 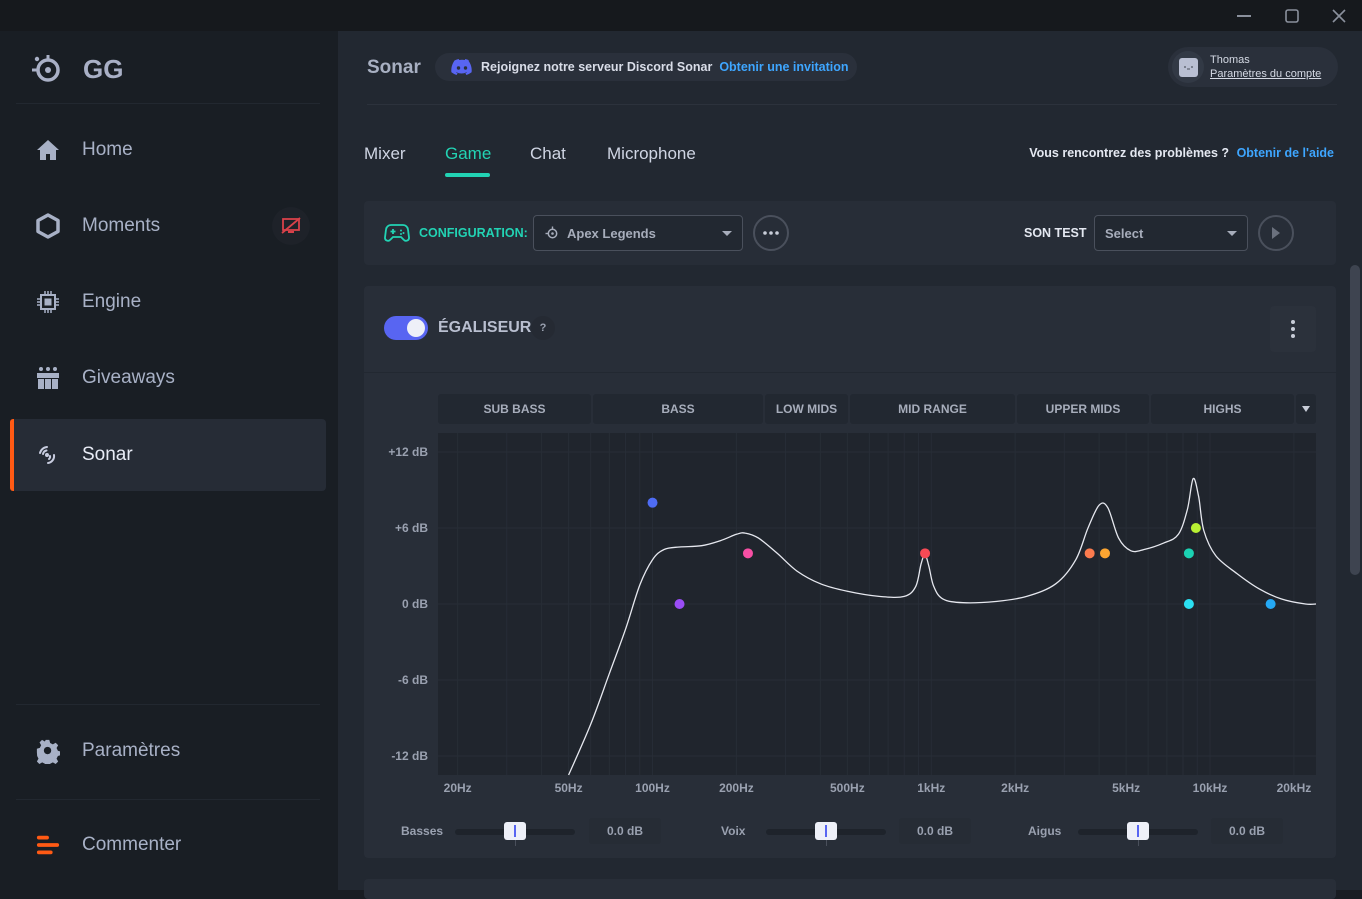 What do you see at coordinates (727, 233) in the screenshot?
I see `chevron-down-icon` at bounding box center [727, 233].